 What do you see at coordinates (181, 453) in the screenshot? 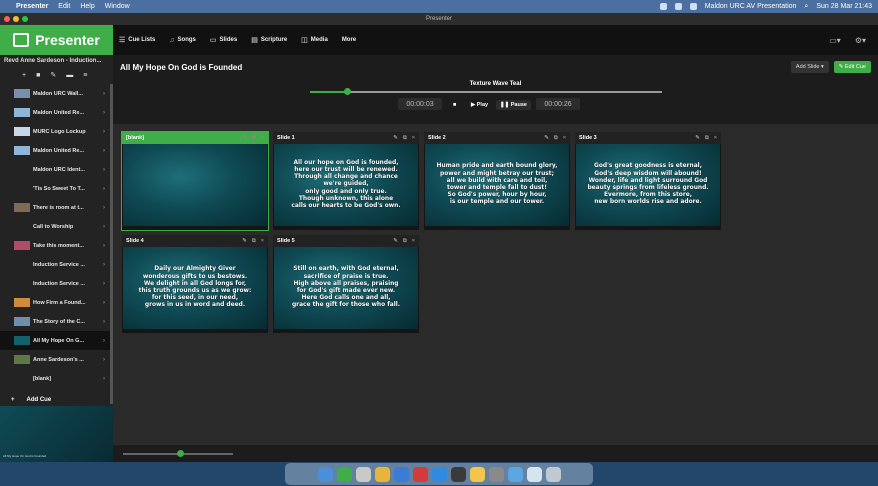
I see `zoom-slider-handle` at bounding box center [181, 453].